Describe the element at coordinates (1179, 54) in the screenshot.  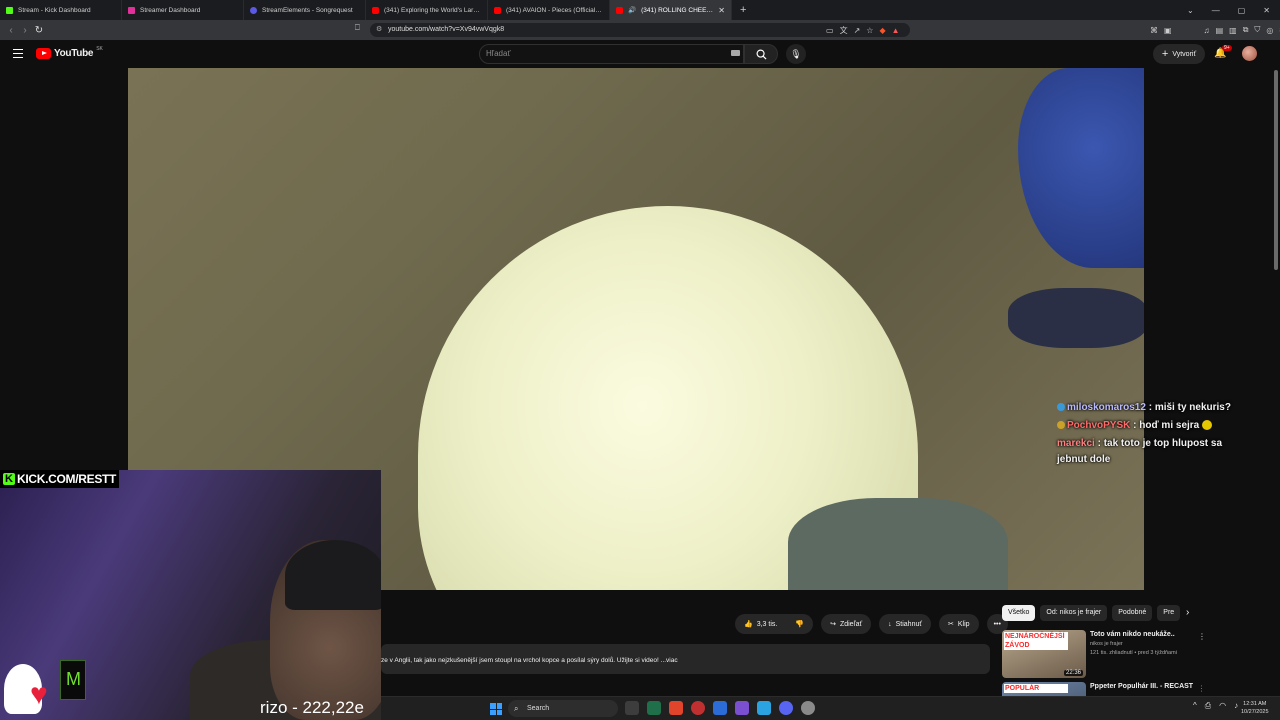
I see `create-button: + Vytvoriť` at that location.